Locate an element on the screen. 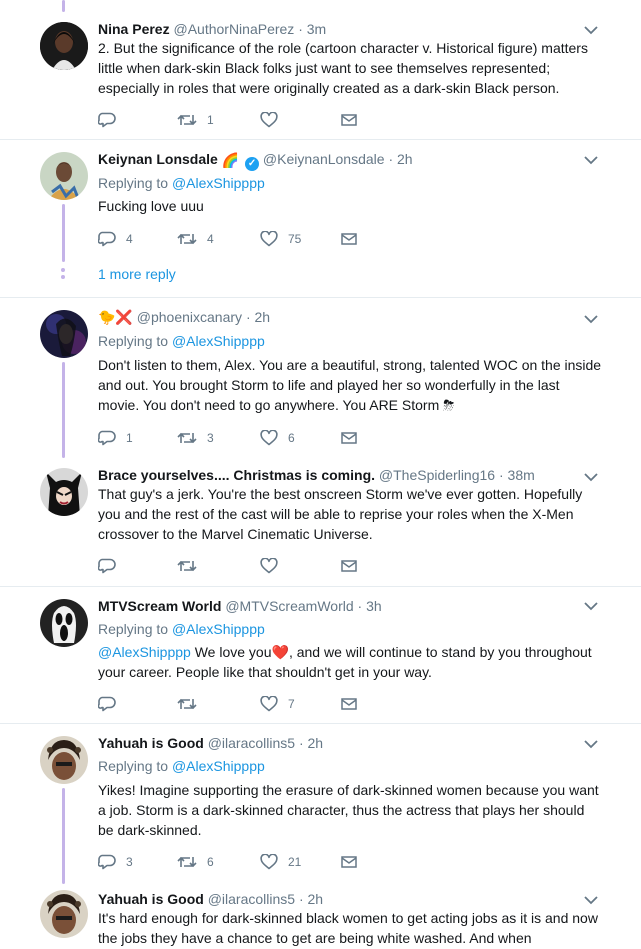  like-button: 7 is located at coordinates (277, 704).